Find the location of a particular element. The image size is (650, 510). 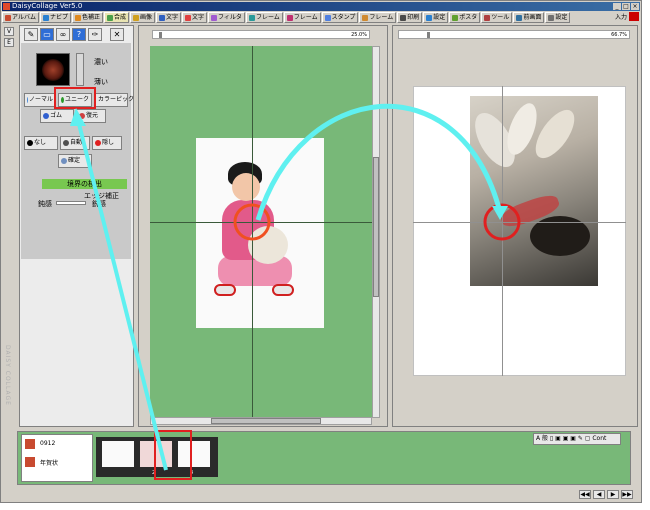

arrow-up-head is located at coordinates (78, 117).